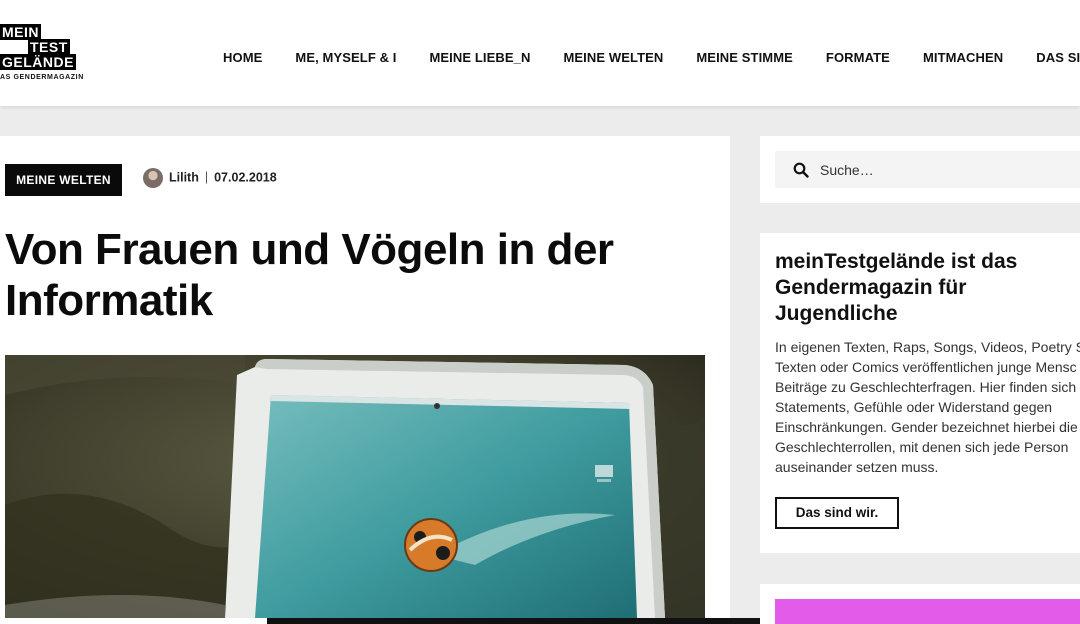 This screenshot has width=1080, height=624. I want to click on about-us-button: Das sind wir., so click(837, 513).